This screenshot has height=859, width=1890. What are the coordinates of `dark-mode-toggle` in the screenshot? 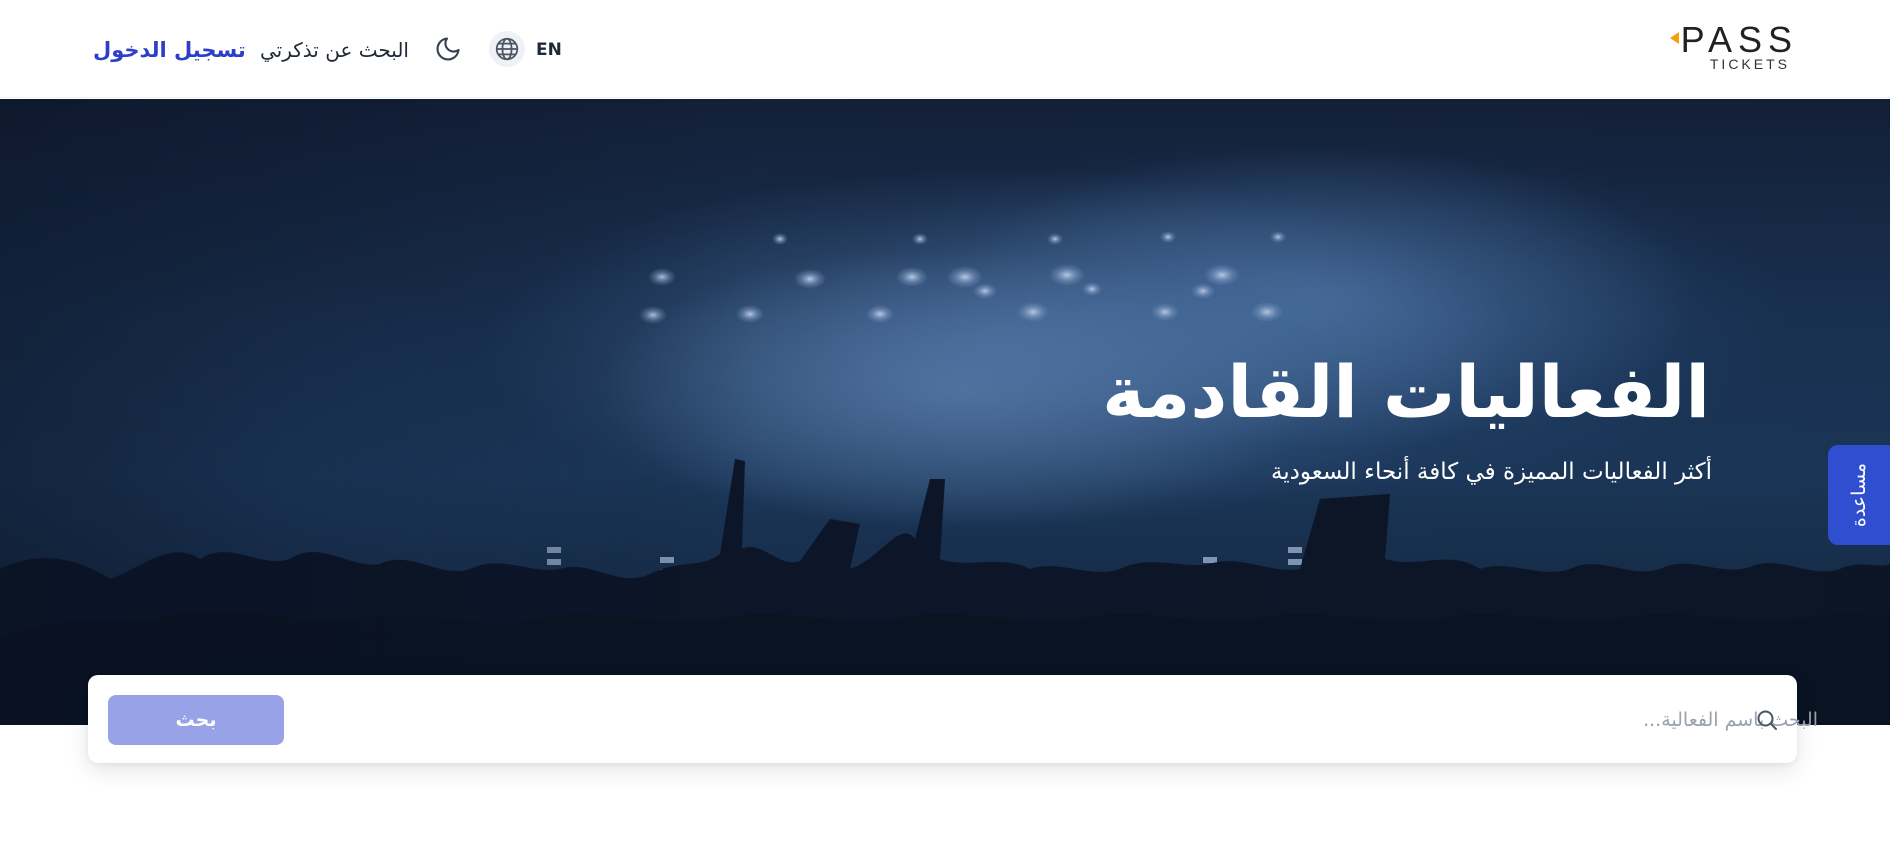 It's located at (448, 49).